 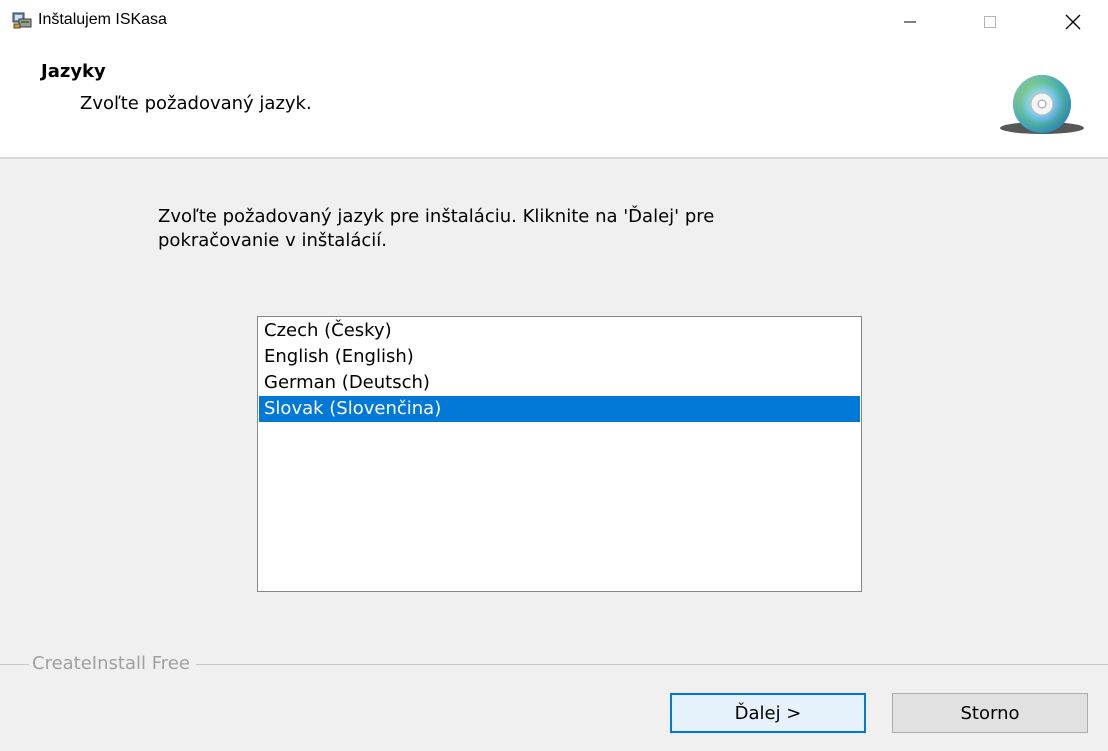 I want to click on next-button: Ďalej >, so click(x=768, y=713).